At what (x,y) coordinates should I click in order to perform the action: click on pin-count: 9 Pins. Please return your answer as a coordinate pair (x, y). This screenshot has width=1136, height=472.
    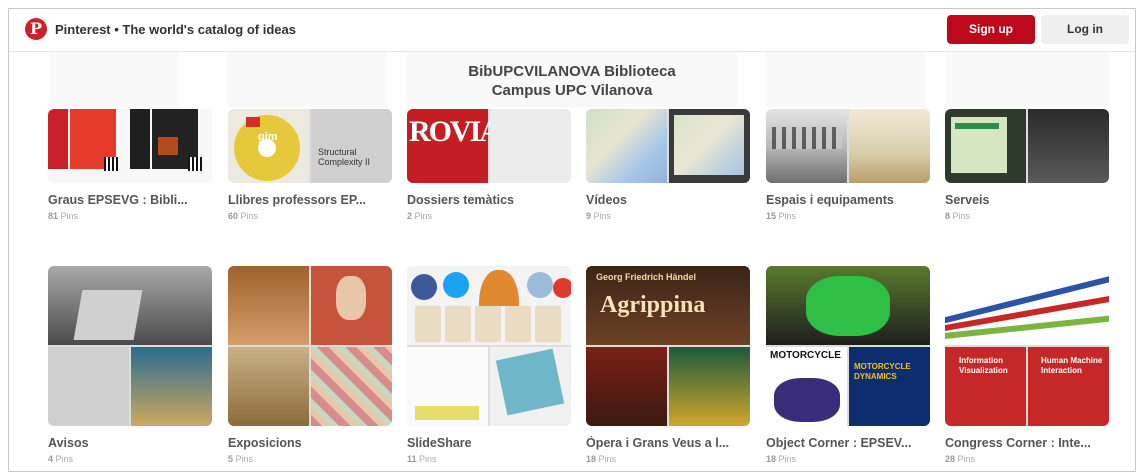
    Looking at the image, I should click on (599, 216).